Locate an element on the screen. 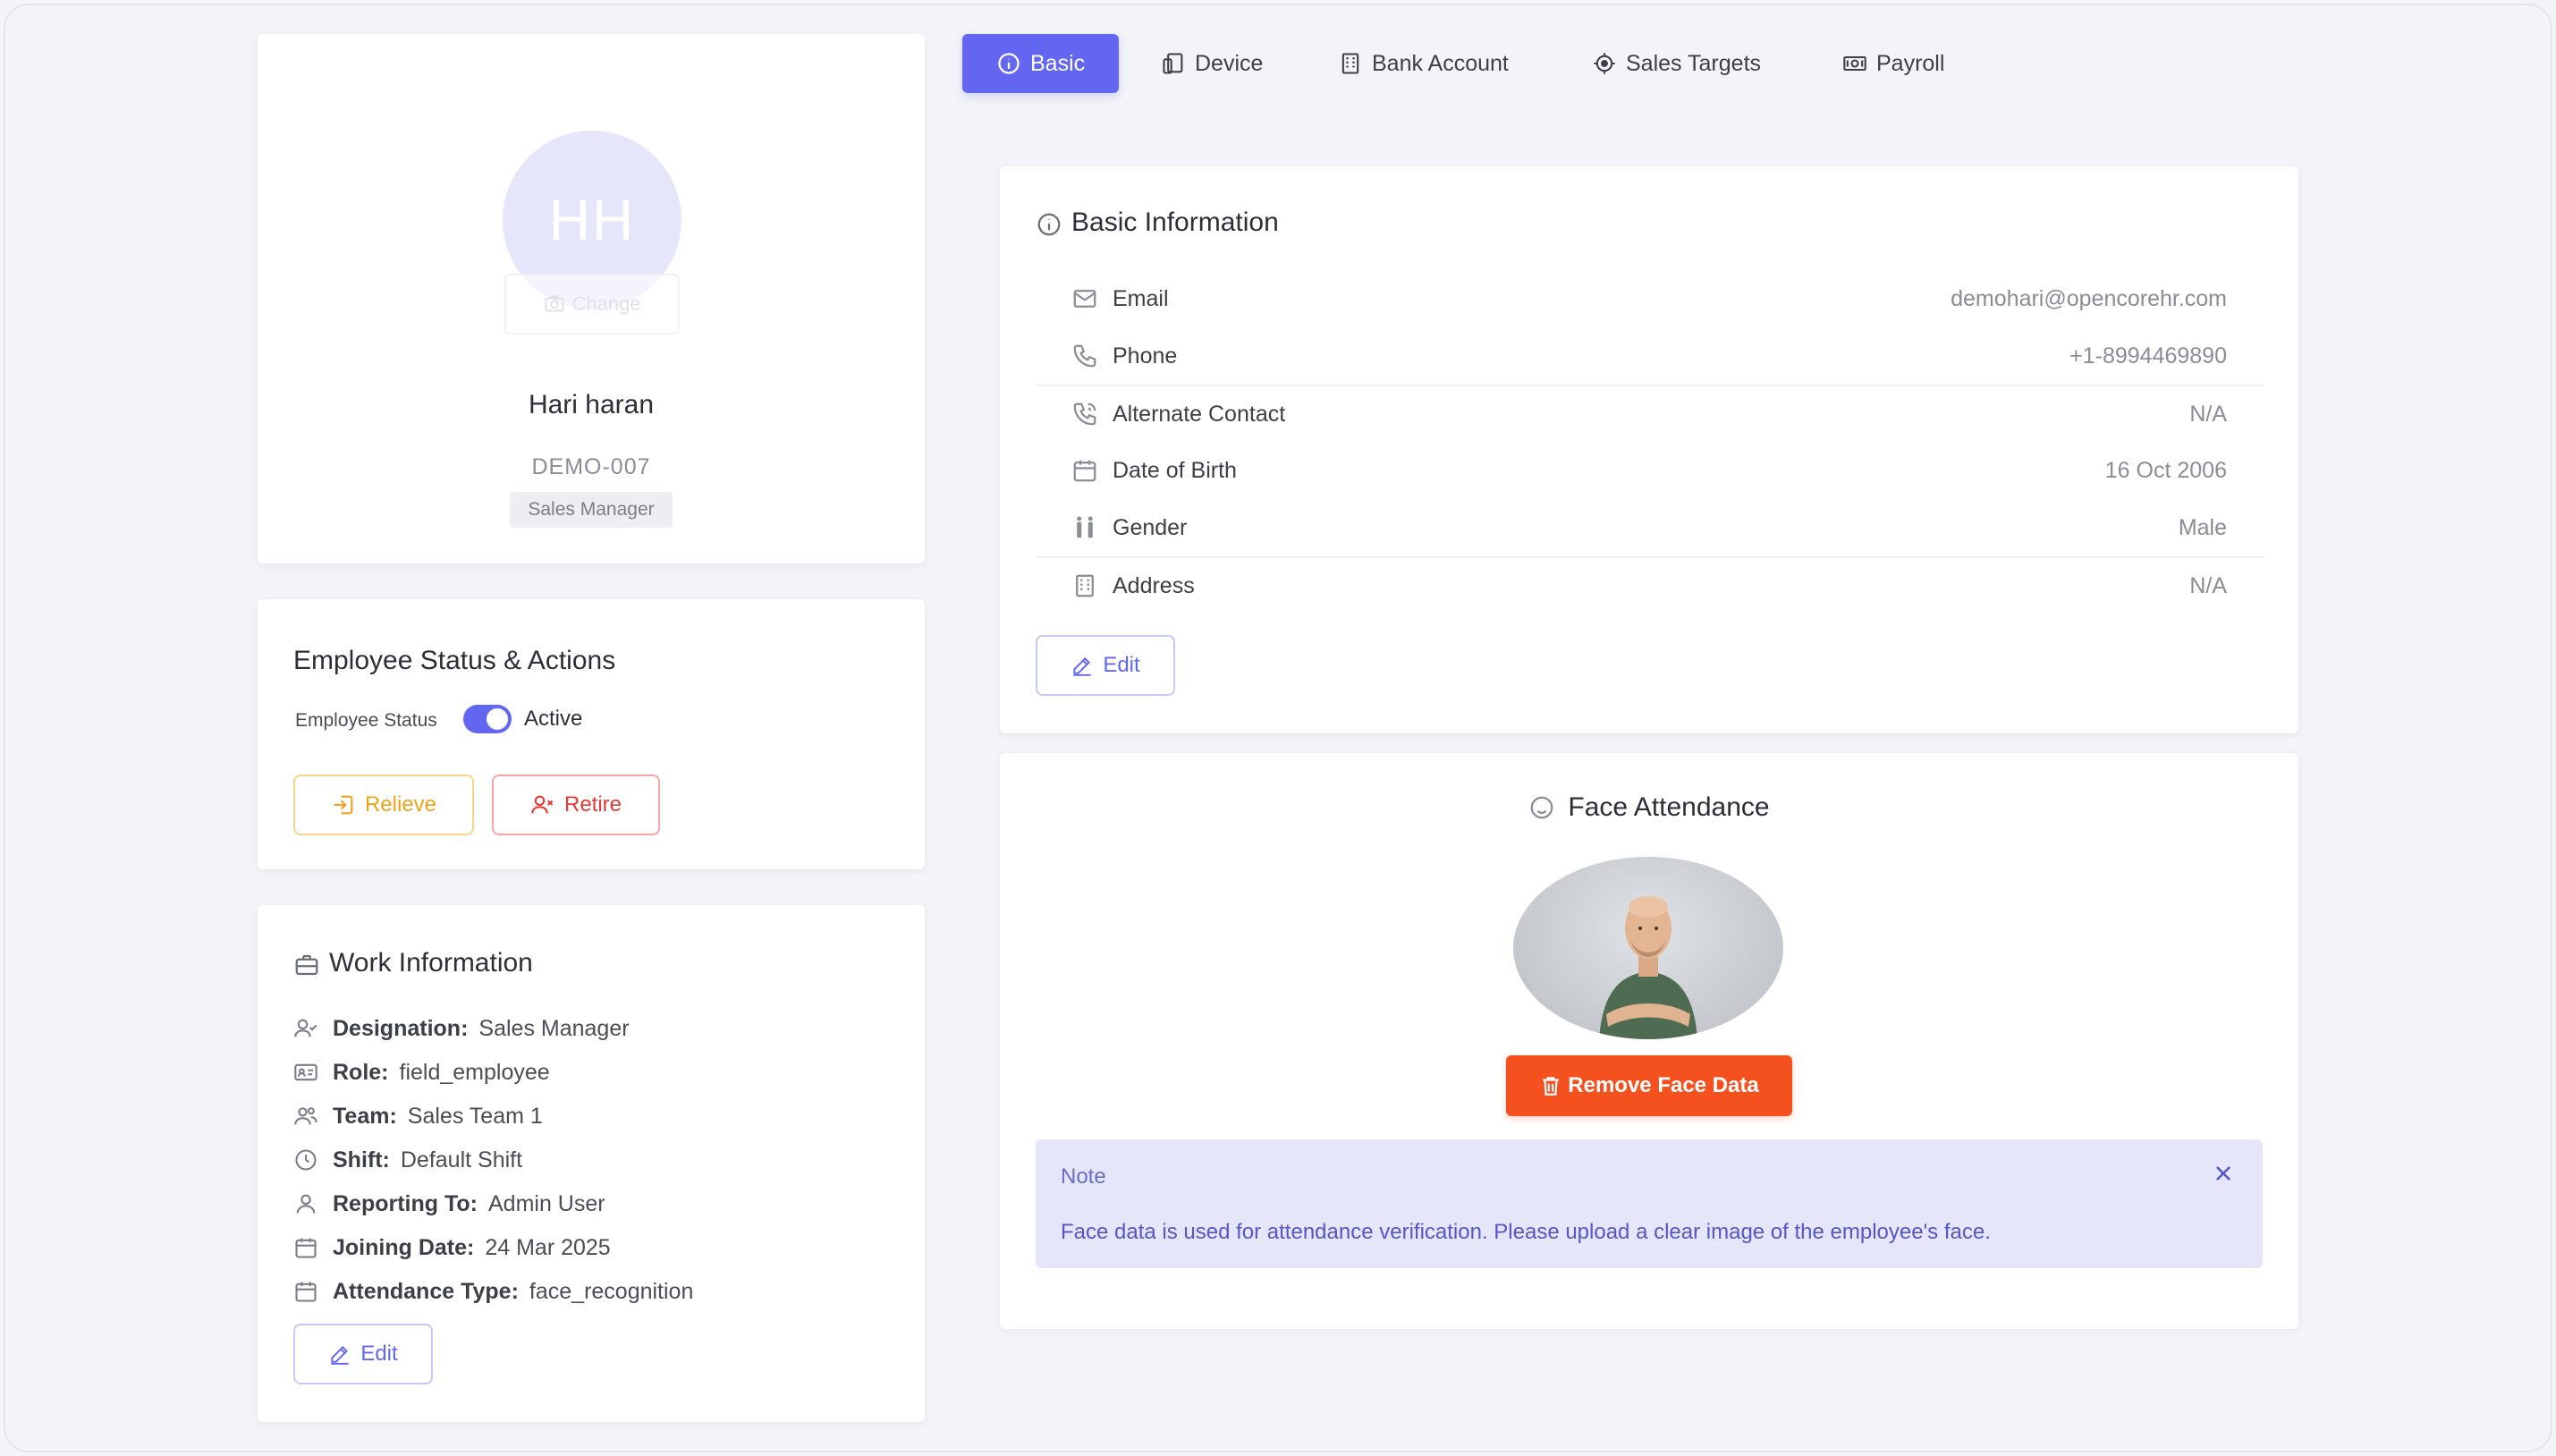  work-row-joining-date: Joining Date: 24 Mar 2025 is located at coordinates (452, 1248).